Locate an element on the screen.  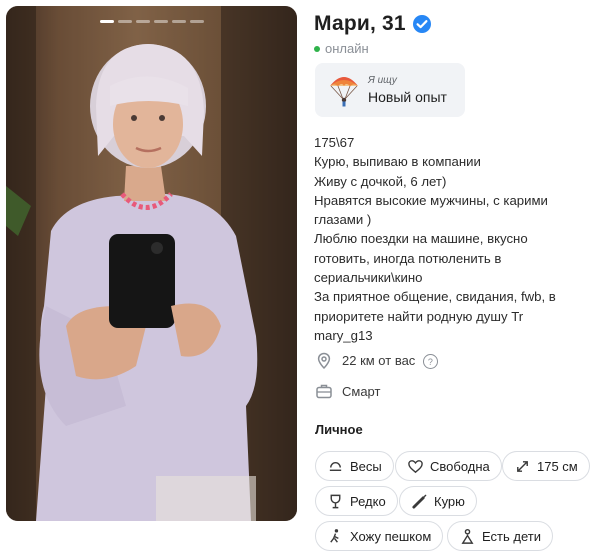
chip-label: Редко is located at coordinates (368, 501).